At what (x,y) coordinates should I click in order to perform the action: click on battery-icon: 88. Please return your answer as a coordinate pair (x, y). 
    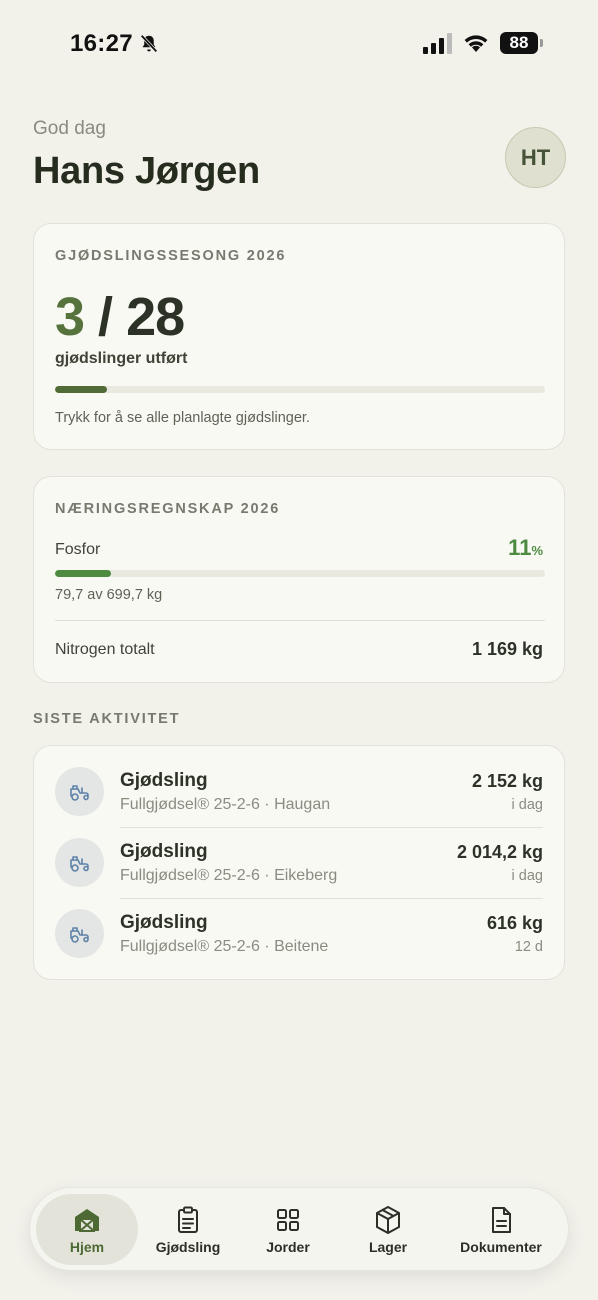
    Looking at the image, I should click on (522, 43).